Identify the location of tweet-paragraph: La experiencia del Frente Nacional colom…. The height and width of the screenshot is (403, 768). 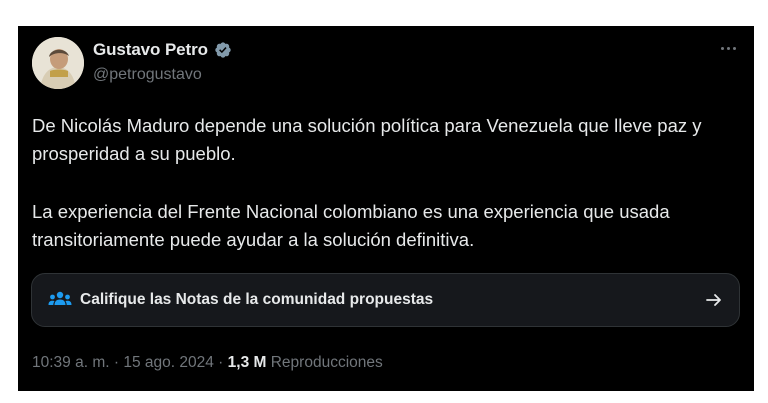
(351, 225).